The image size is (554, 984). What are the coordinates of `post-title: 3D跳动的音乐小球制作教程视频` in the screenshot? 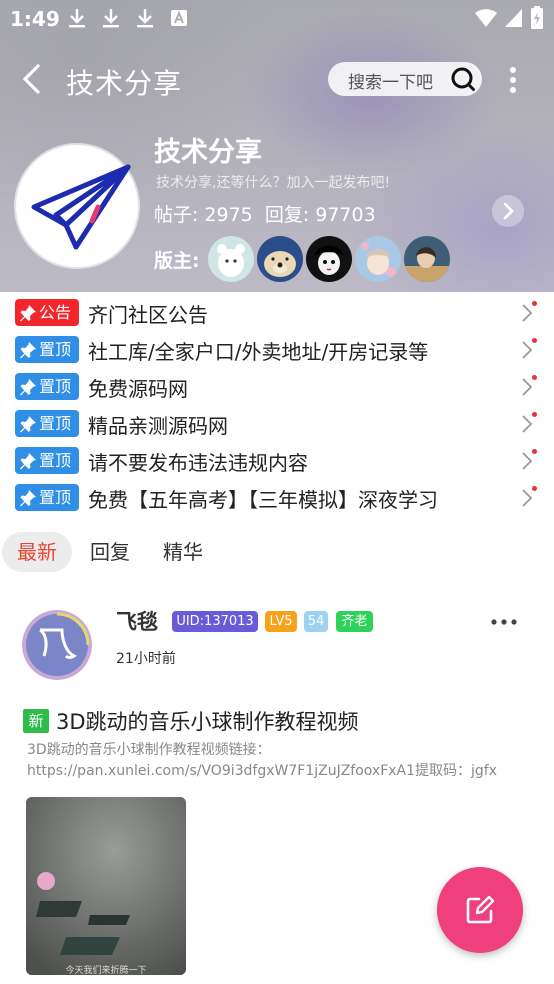 It's located at (207, 721).